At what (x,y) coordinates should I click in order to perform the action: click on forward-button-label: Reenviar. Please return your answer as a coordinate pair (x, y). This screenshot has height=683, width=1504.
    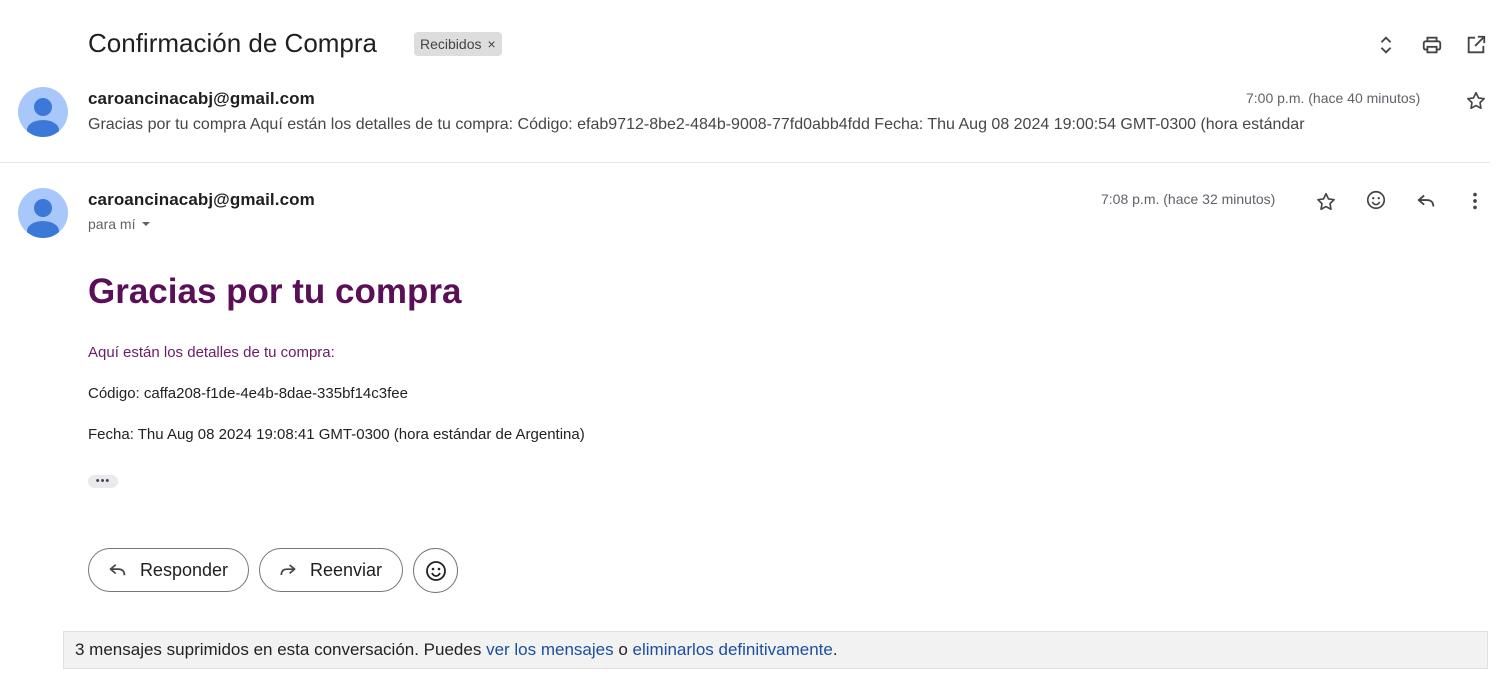
    Looking at the image, I should click on (345, 569).